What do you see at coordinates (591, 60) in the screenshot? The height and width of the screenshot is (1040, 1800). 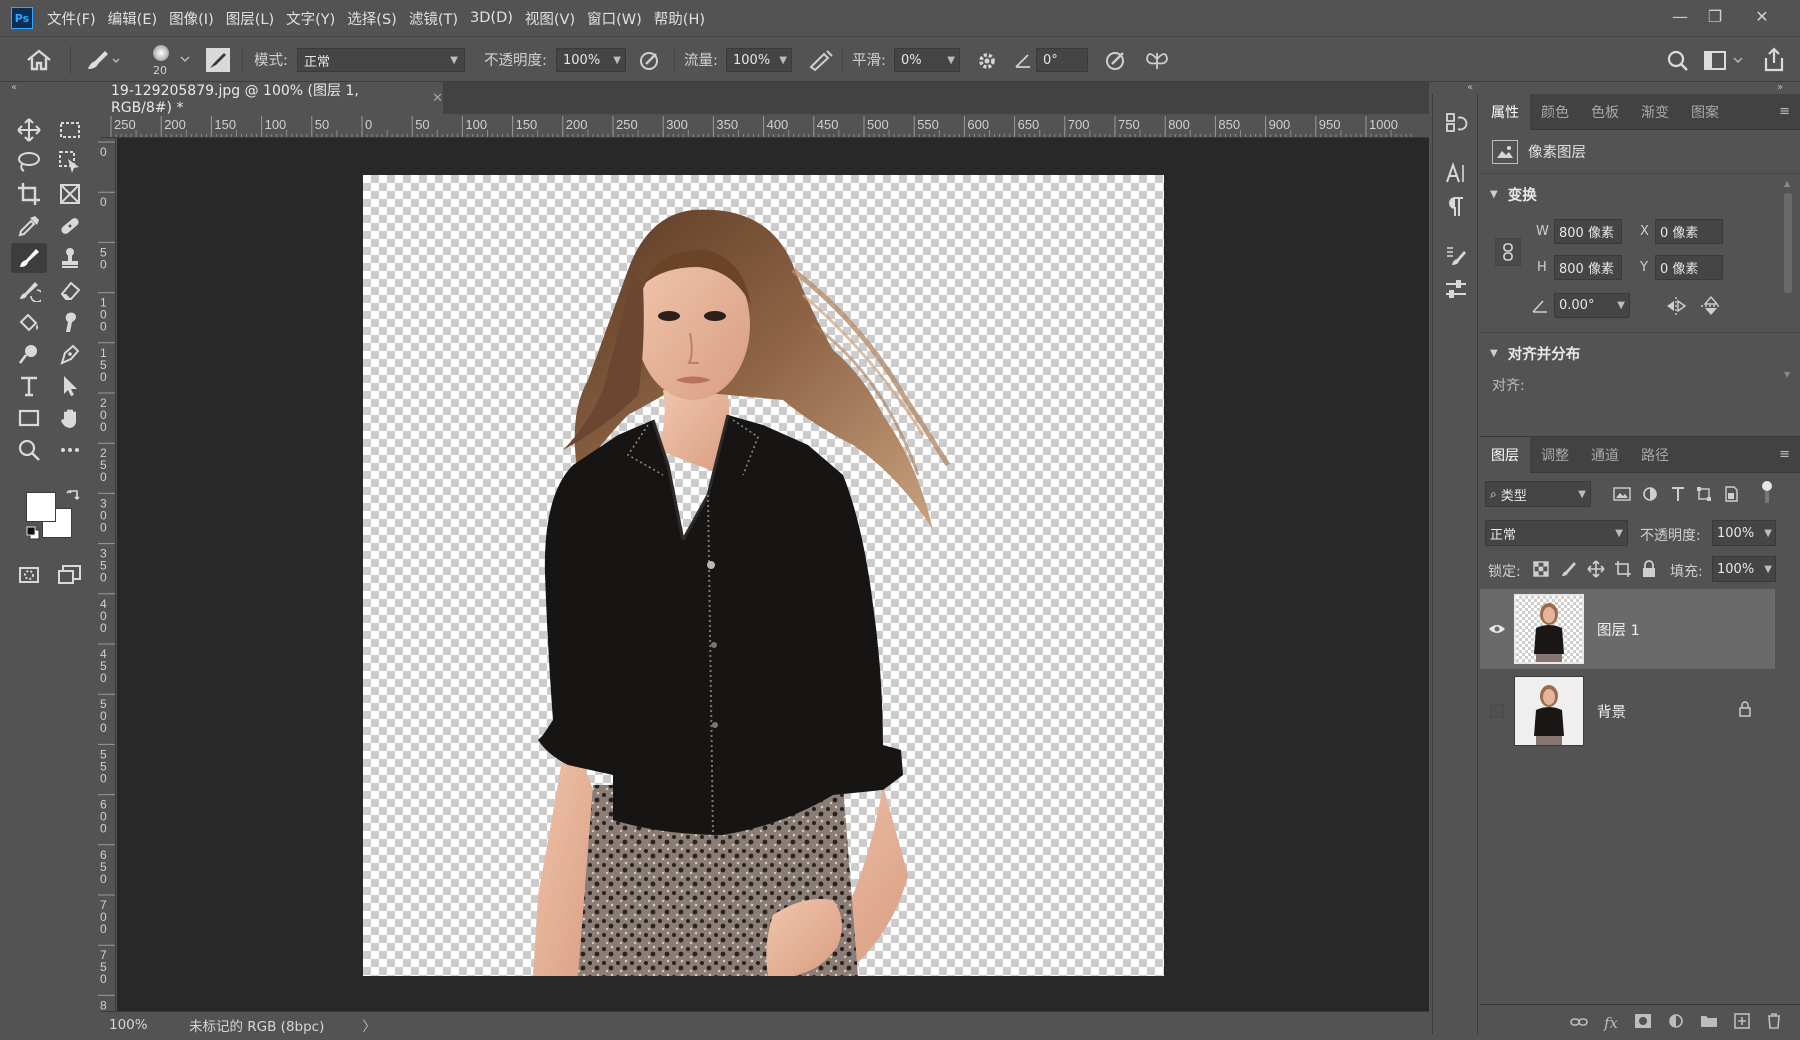 I see `opacity-input: 100% ▼` at bounding box center [591, 60].